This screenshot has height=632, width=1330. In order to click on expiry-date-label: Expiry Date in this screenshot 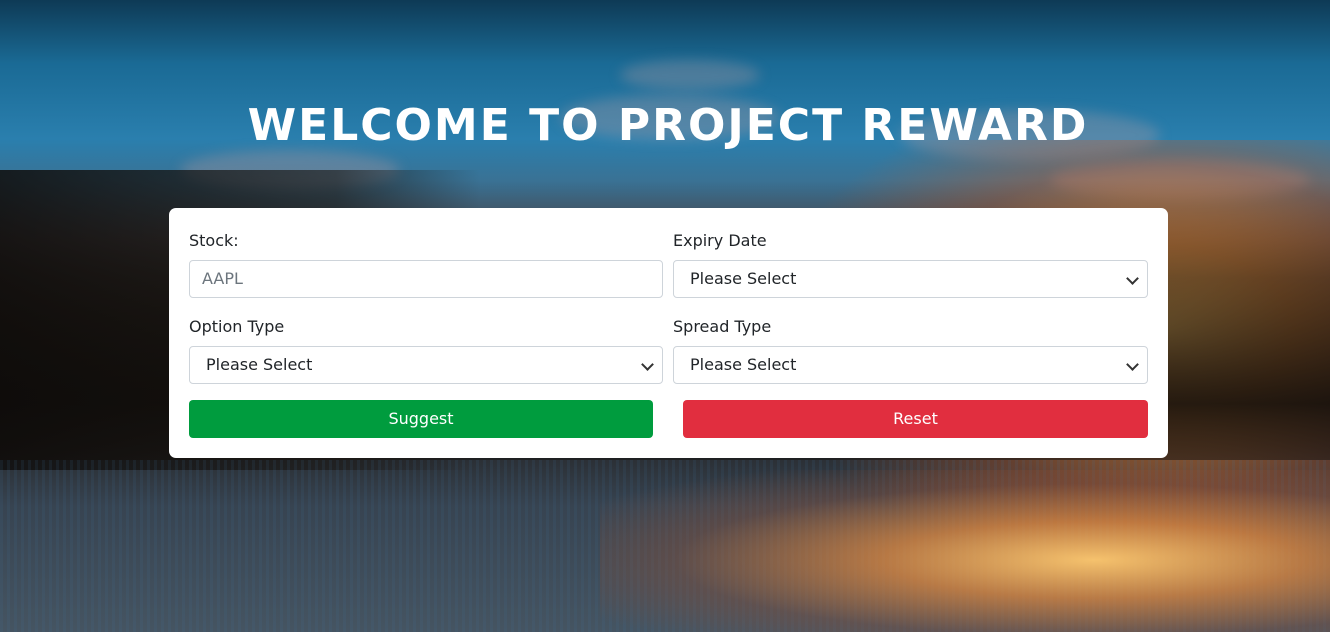, I will do `click(720, 240)`.